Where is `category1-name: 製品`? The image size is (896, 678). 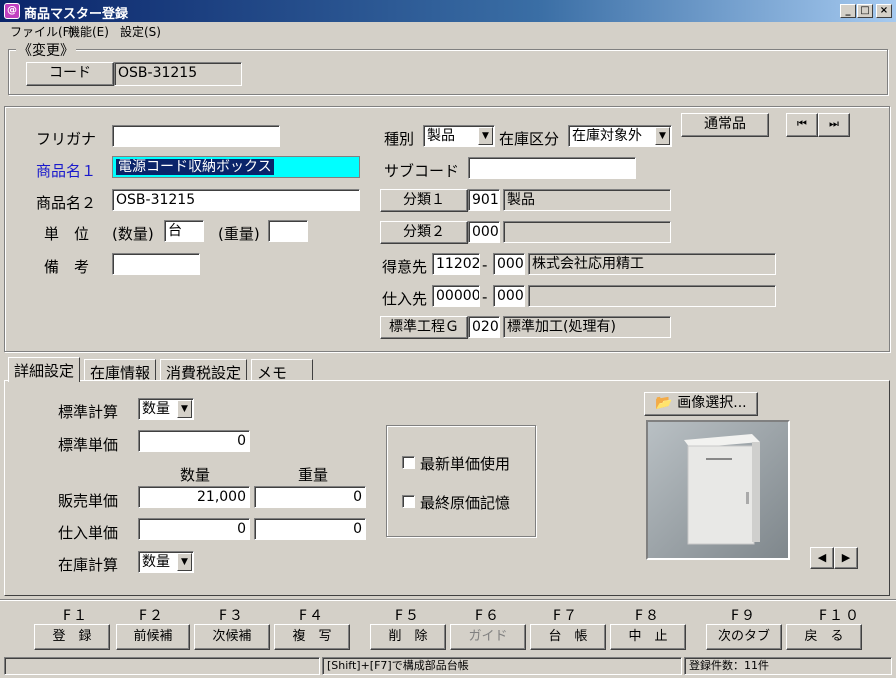
category1-name: 製品 is located at coordinates (587, 200).